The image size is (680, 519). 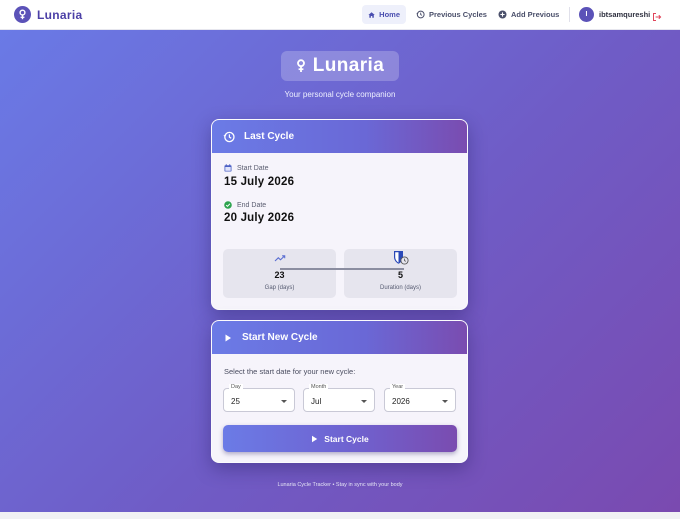 I want to click on gap-stat: 23 Gap (days), so click(x=279, y=273).